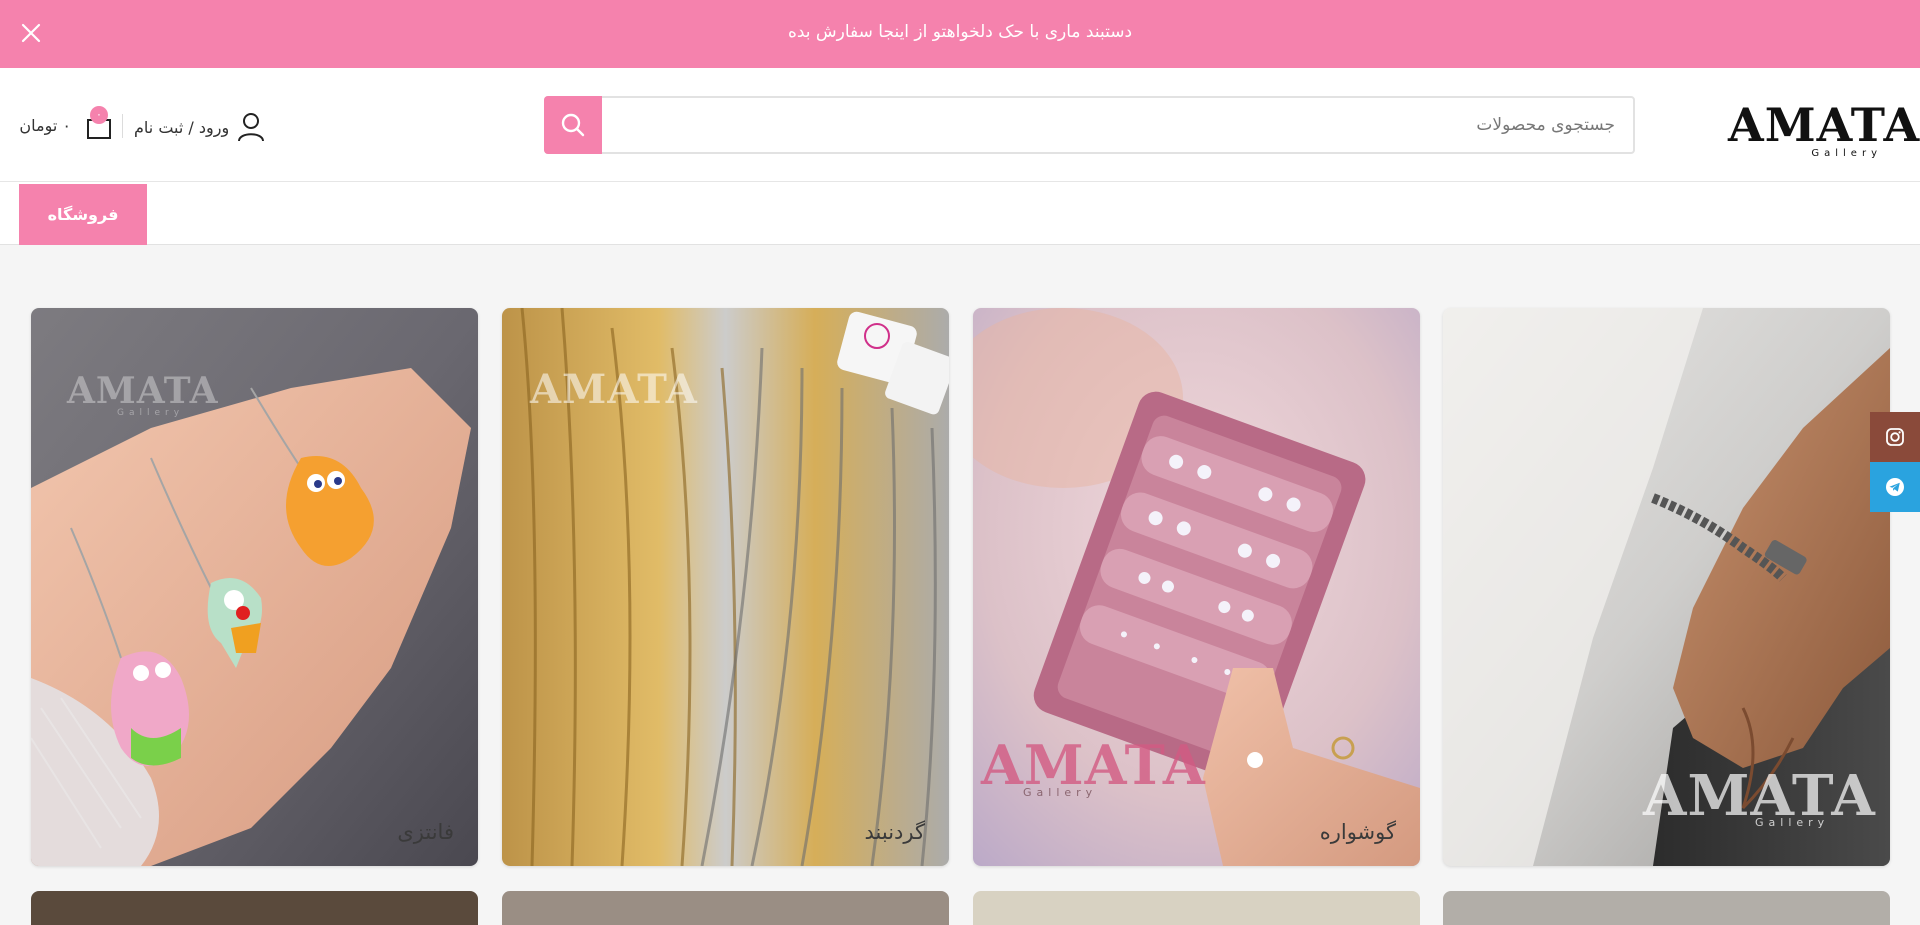 Image resolution: width=1920 pixels, height=925 pixels. I want to click on category-label: گوشواره, so click(1357, 832).